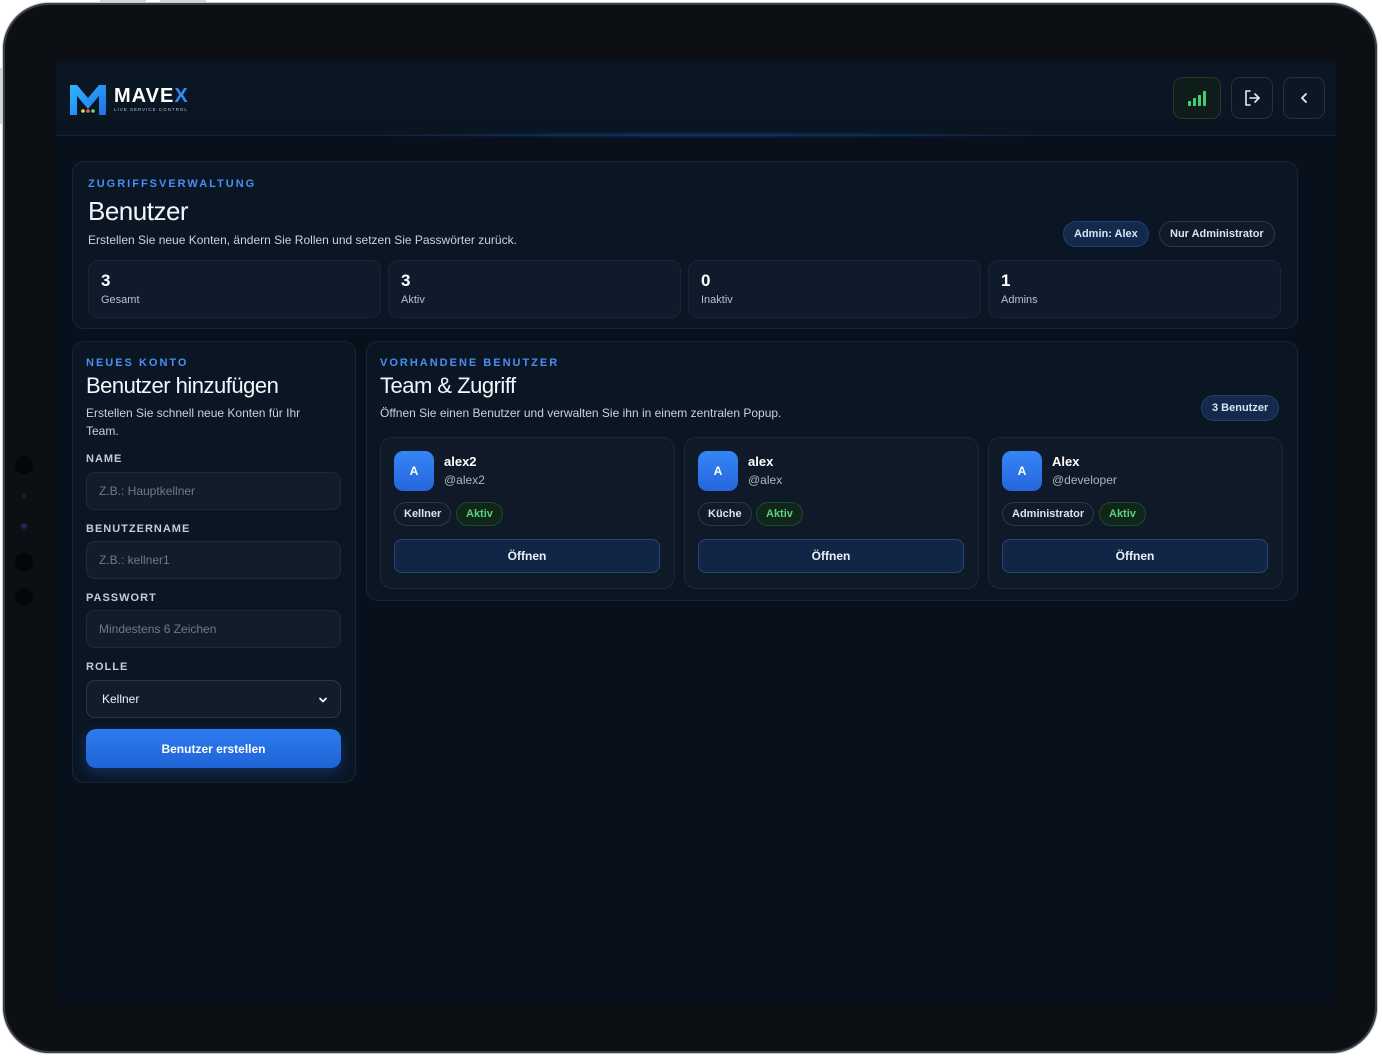 This screenshot has height=1057, width=1382. I want to click on logout-button, so click(1252, 98).